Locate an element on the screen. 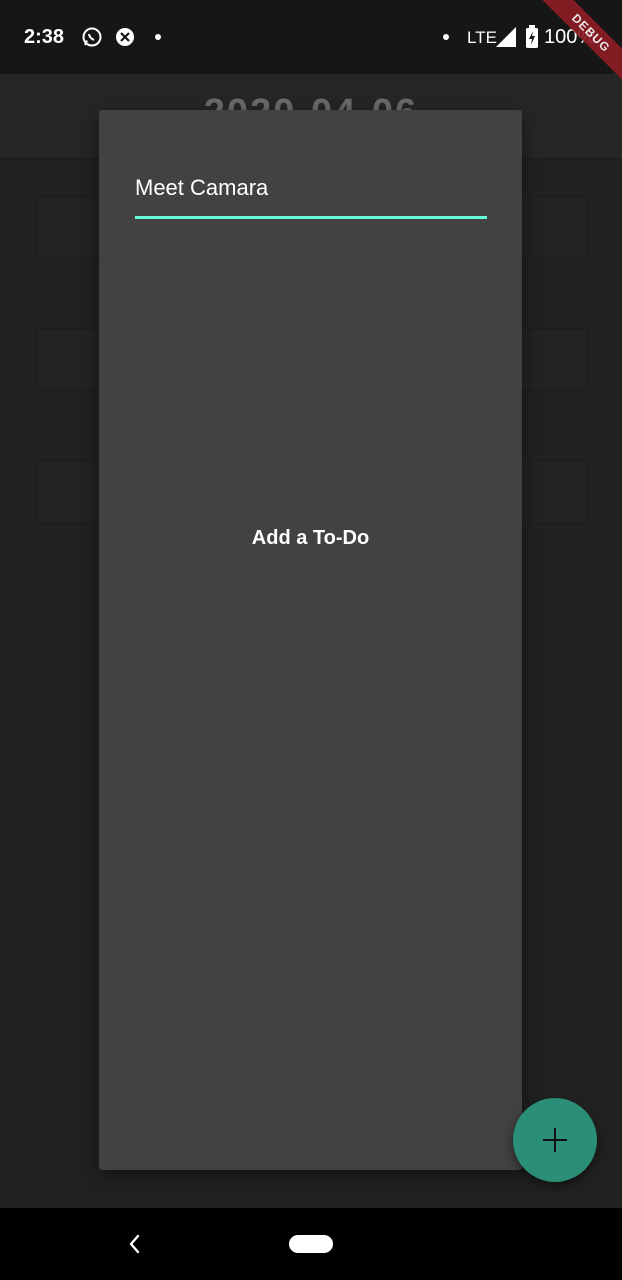 The height and width of the screenshot is (1280, 622). plus-icon is located at coordinates (555, 1140).